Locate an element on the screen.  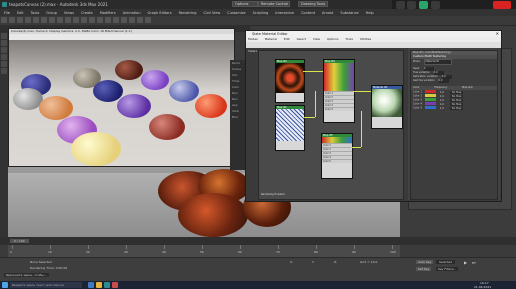
track-bar: 0 10 20 30 40 50 60 70 80 90 100 is located at coordinates (204, 251).